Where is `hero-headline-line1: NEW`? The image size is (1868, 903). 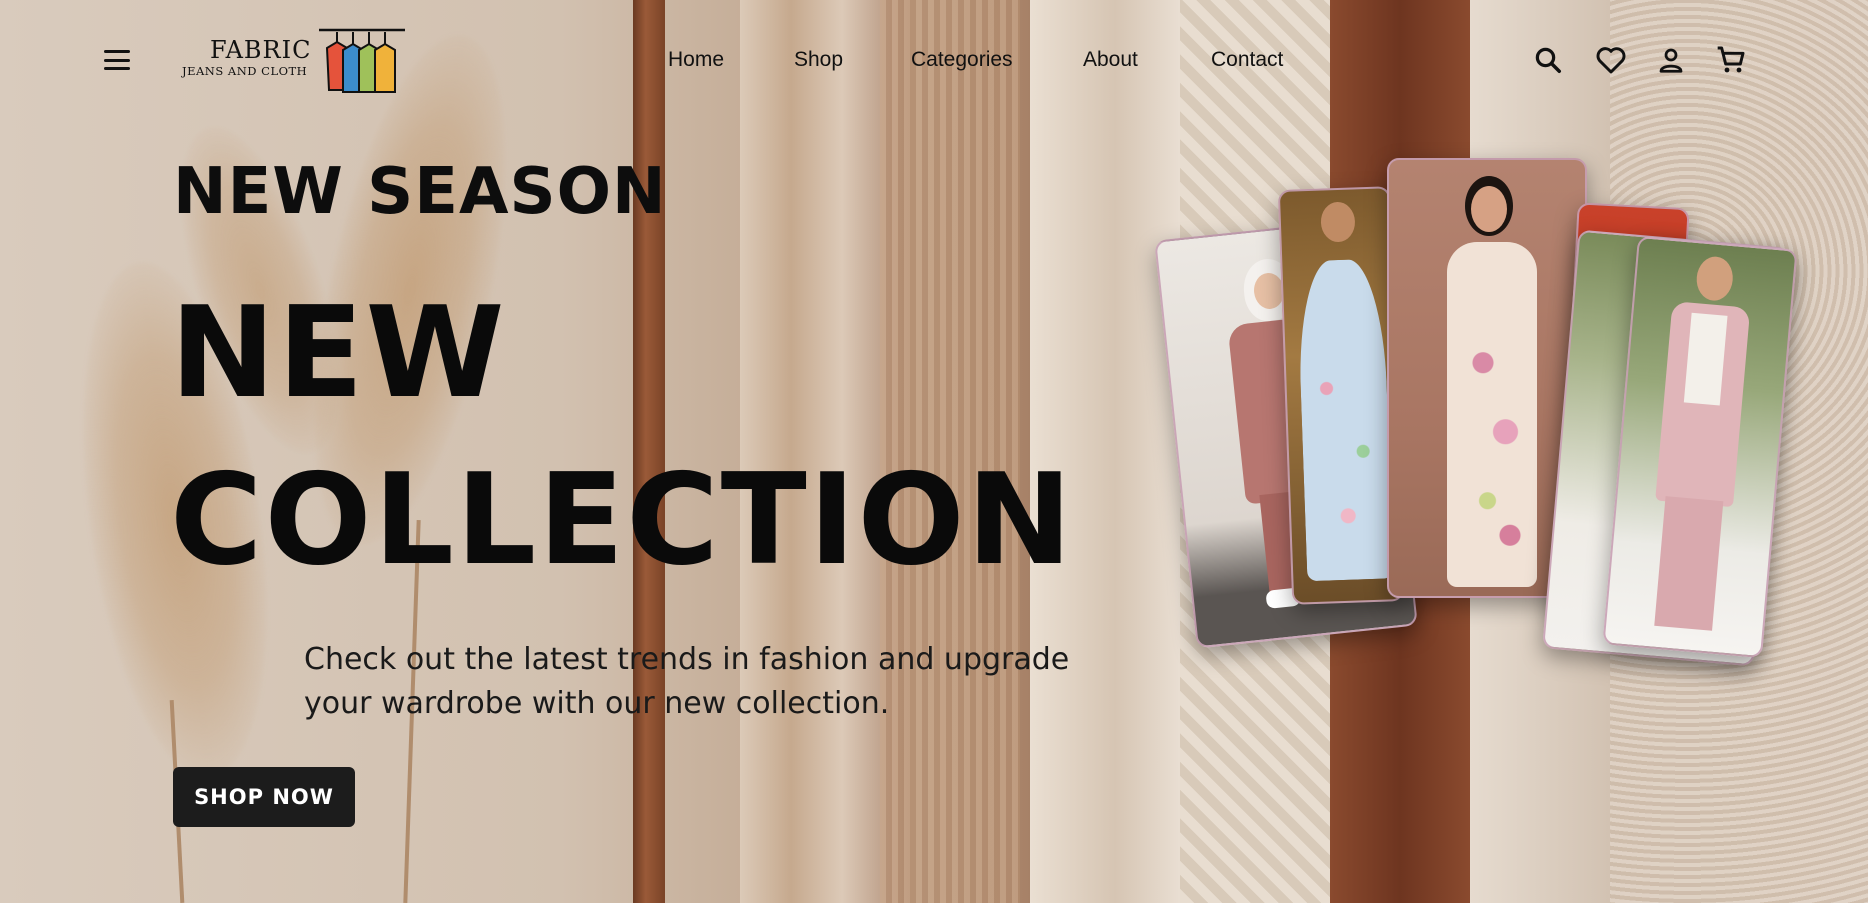 hero-headline-line1: NEW is located at coordinates (338, 352).